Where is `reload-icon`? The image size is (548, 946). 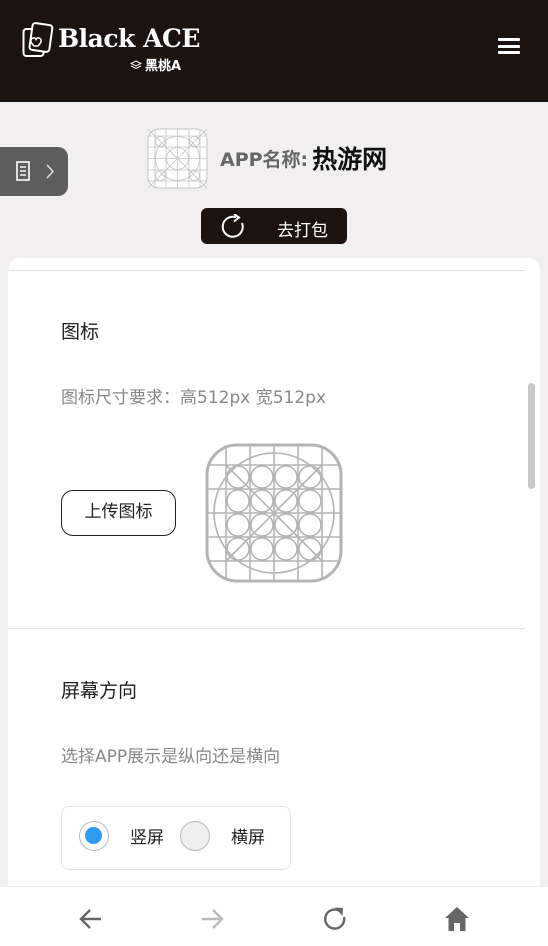
reload-icon is located at coordinates (335, 919).